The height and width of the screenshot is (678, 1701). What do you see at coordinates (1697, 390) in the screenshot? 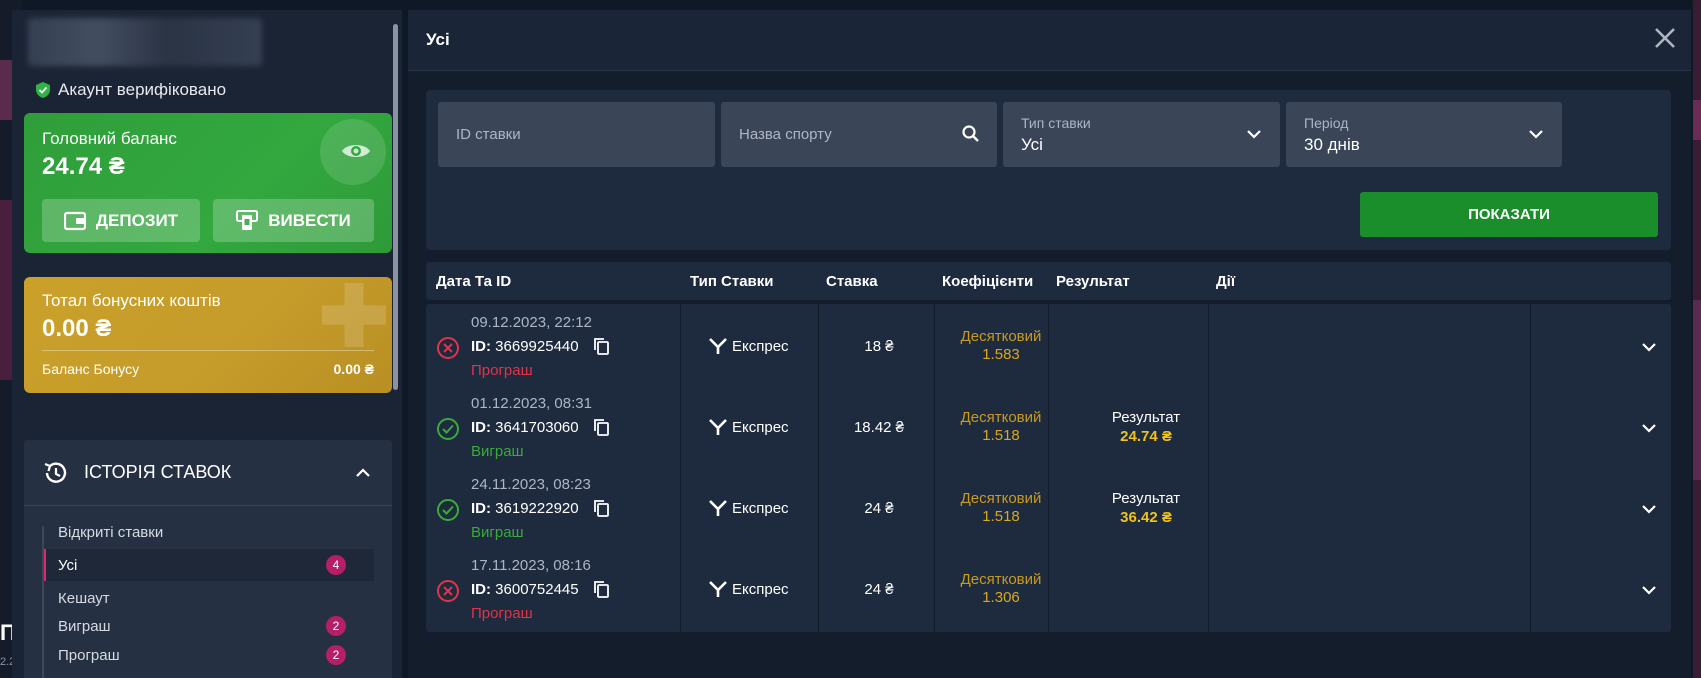
I see `background-banner` at bounding box center [1697, 390].